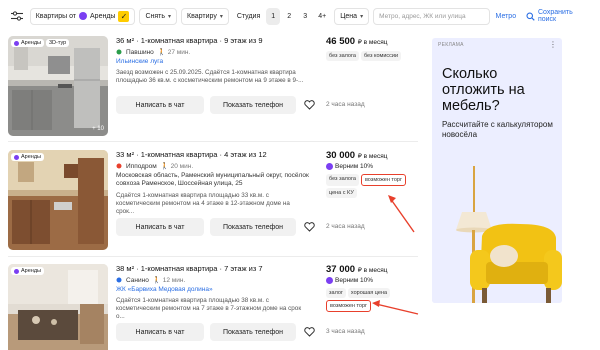 The width and height of the screenshot is (600, 350). Describe the element at coordinates (345, 331) in the screenshot. I see `posted-time: 3 часа назад` at that location.